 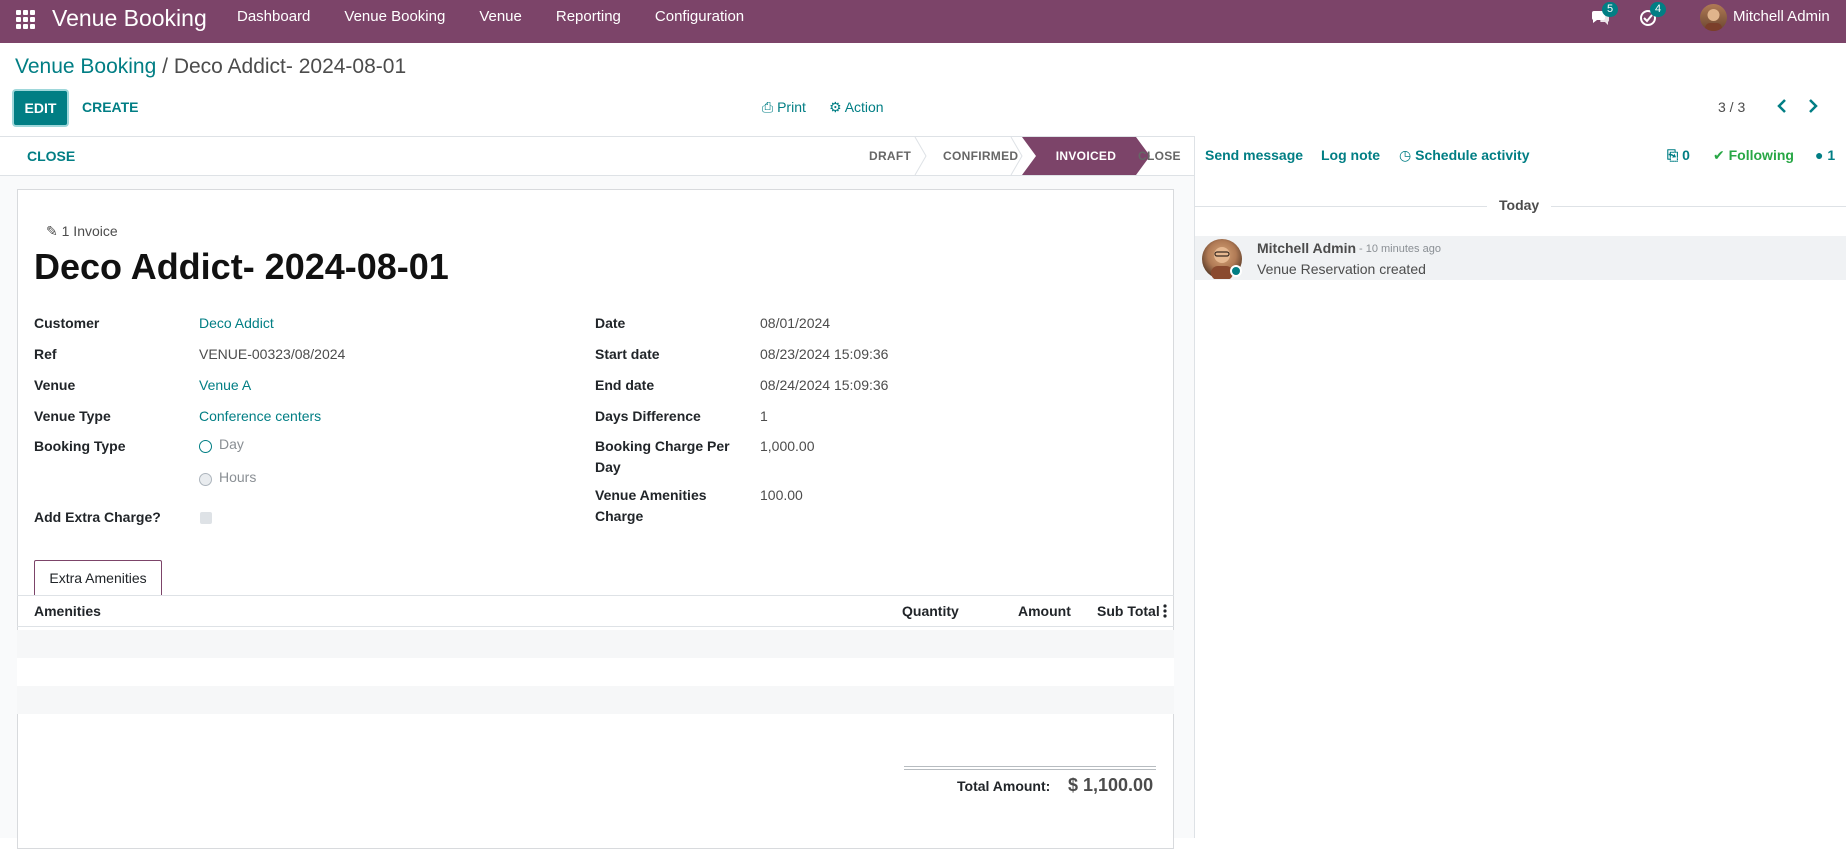 I want to click on followers-count: 1, so click(x=1831, y=155).